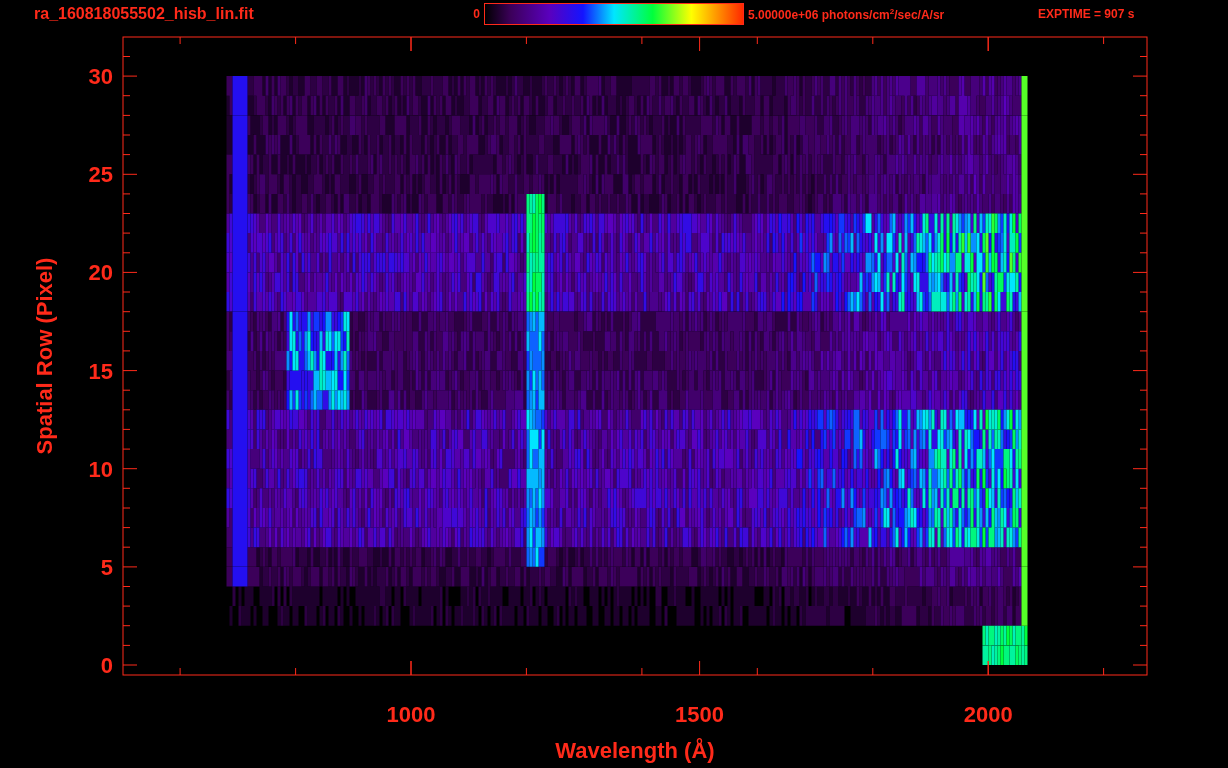 This screenshot has width=1228, height=768. What do you see at coordinates (988, 714) in the screenshot?
I see `tick-label: 2000` at bounding box center [988, 714].